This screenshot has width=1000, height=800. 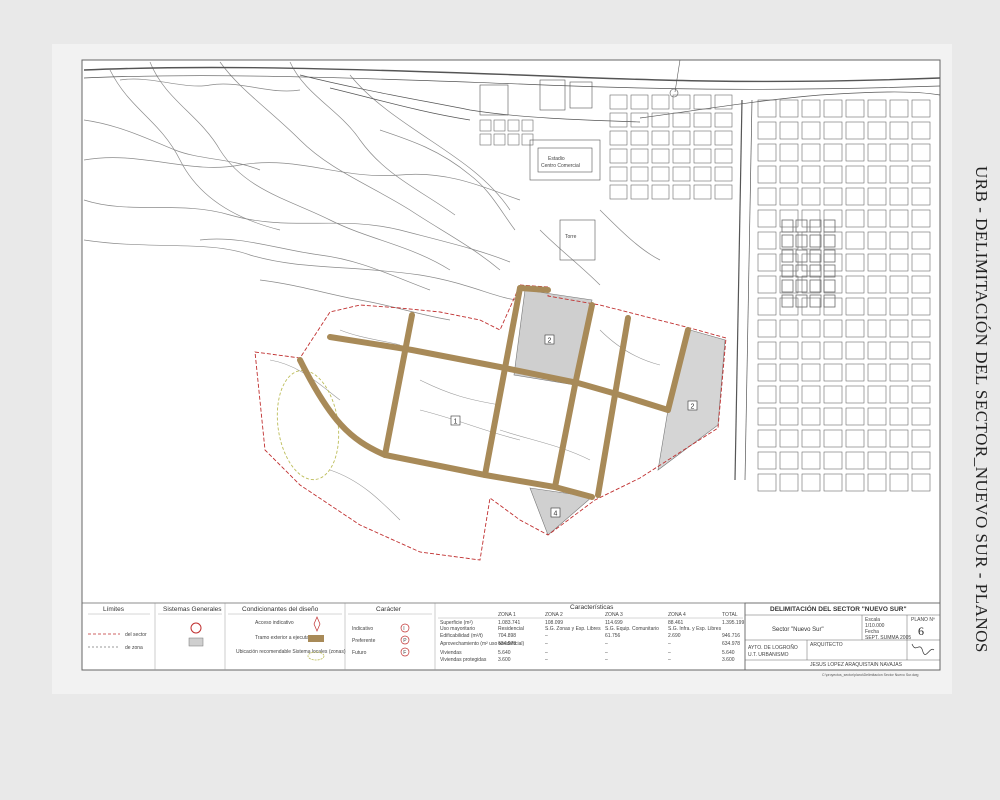 What do you see at coordinates (283, 638) in the screenshot?
I see `legend-tramo: Tramo exterior a ejecutar` at bounding box center [283, 638].